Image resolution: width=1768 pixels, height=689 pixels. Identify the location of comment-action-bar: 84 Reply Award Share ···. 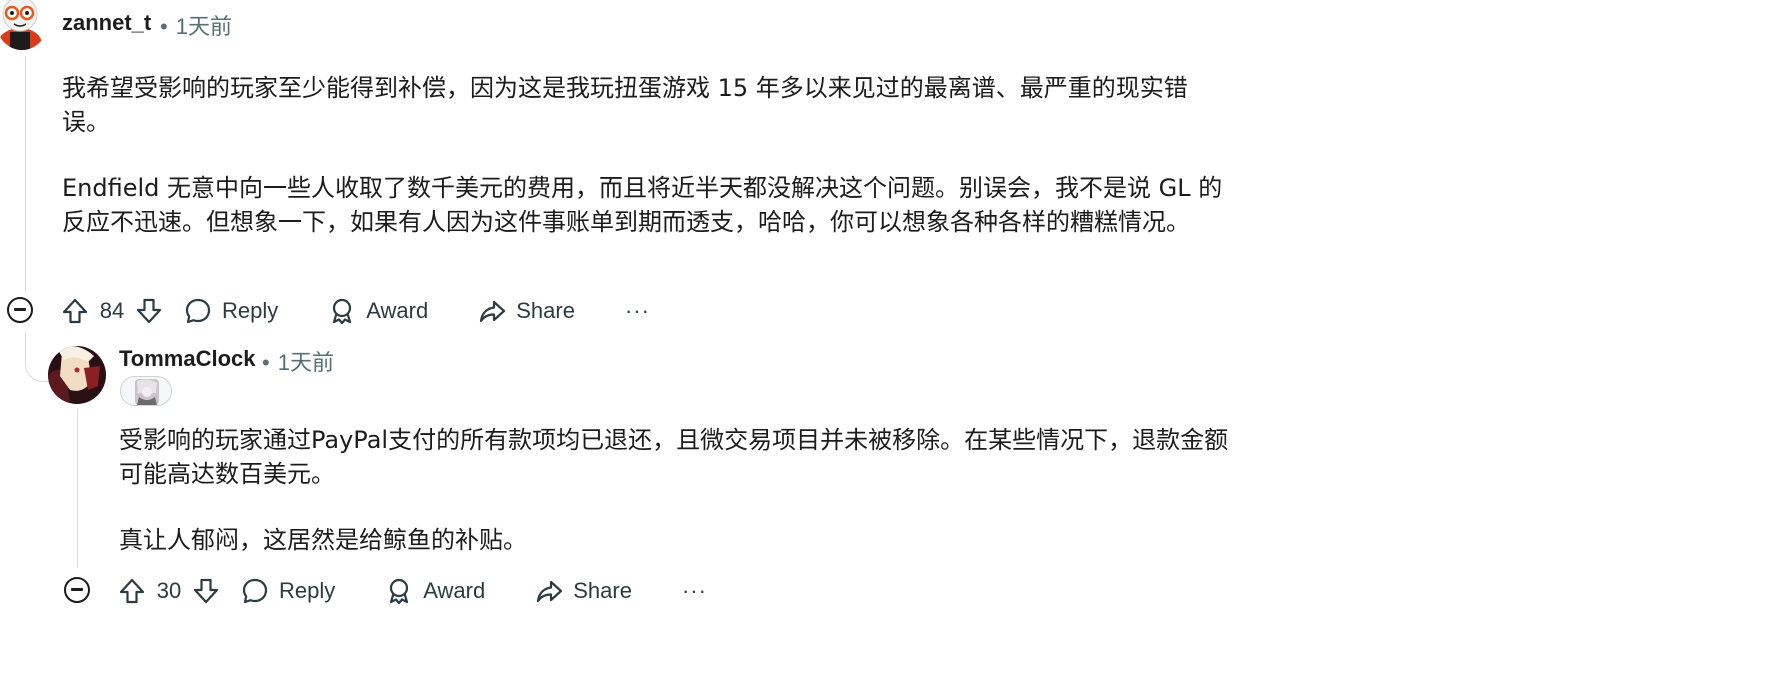
(354, 311).